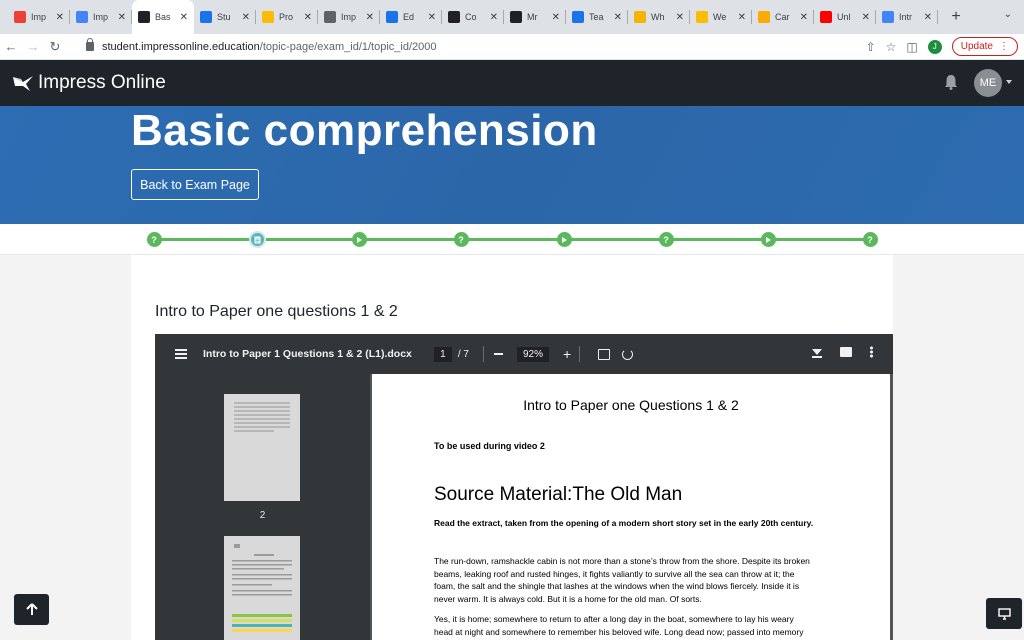 This screenshot has width=1024, height=640. Describe the element at coordinates (846, 352) in the screenshot. I see `print-icon` at that location.